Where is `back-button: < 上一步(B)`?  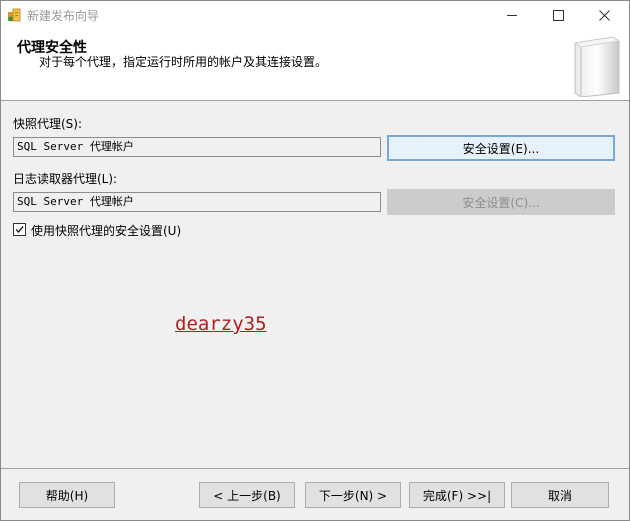
back-button: < 上一步(B) is located at coordinates (247, 495).